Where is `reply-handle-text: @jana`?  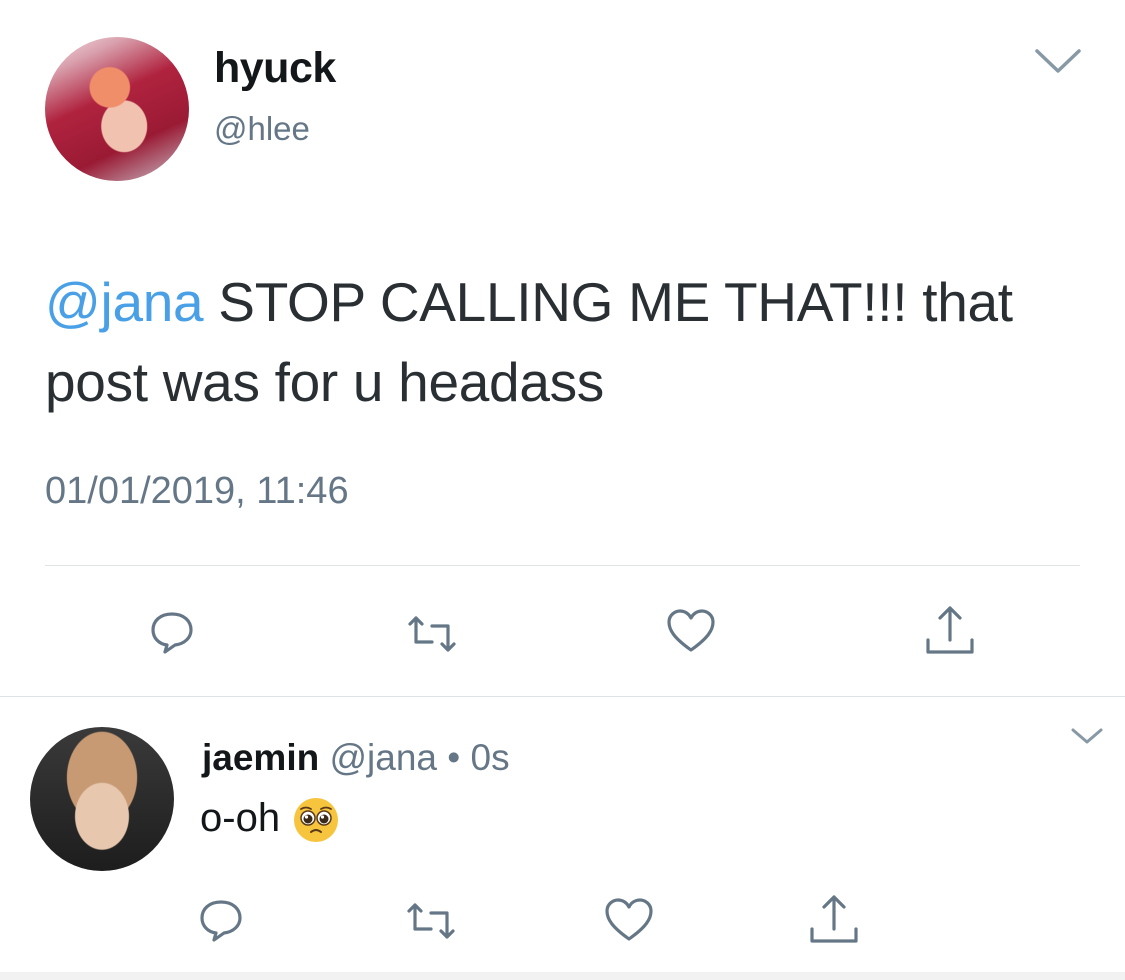
reply-handle-text: @jana is located at coordinates (384, 757).